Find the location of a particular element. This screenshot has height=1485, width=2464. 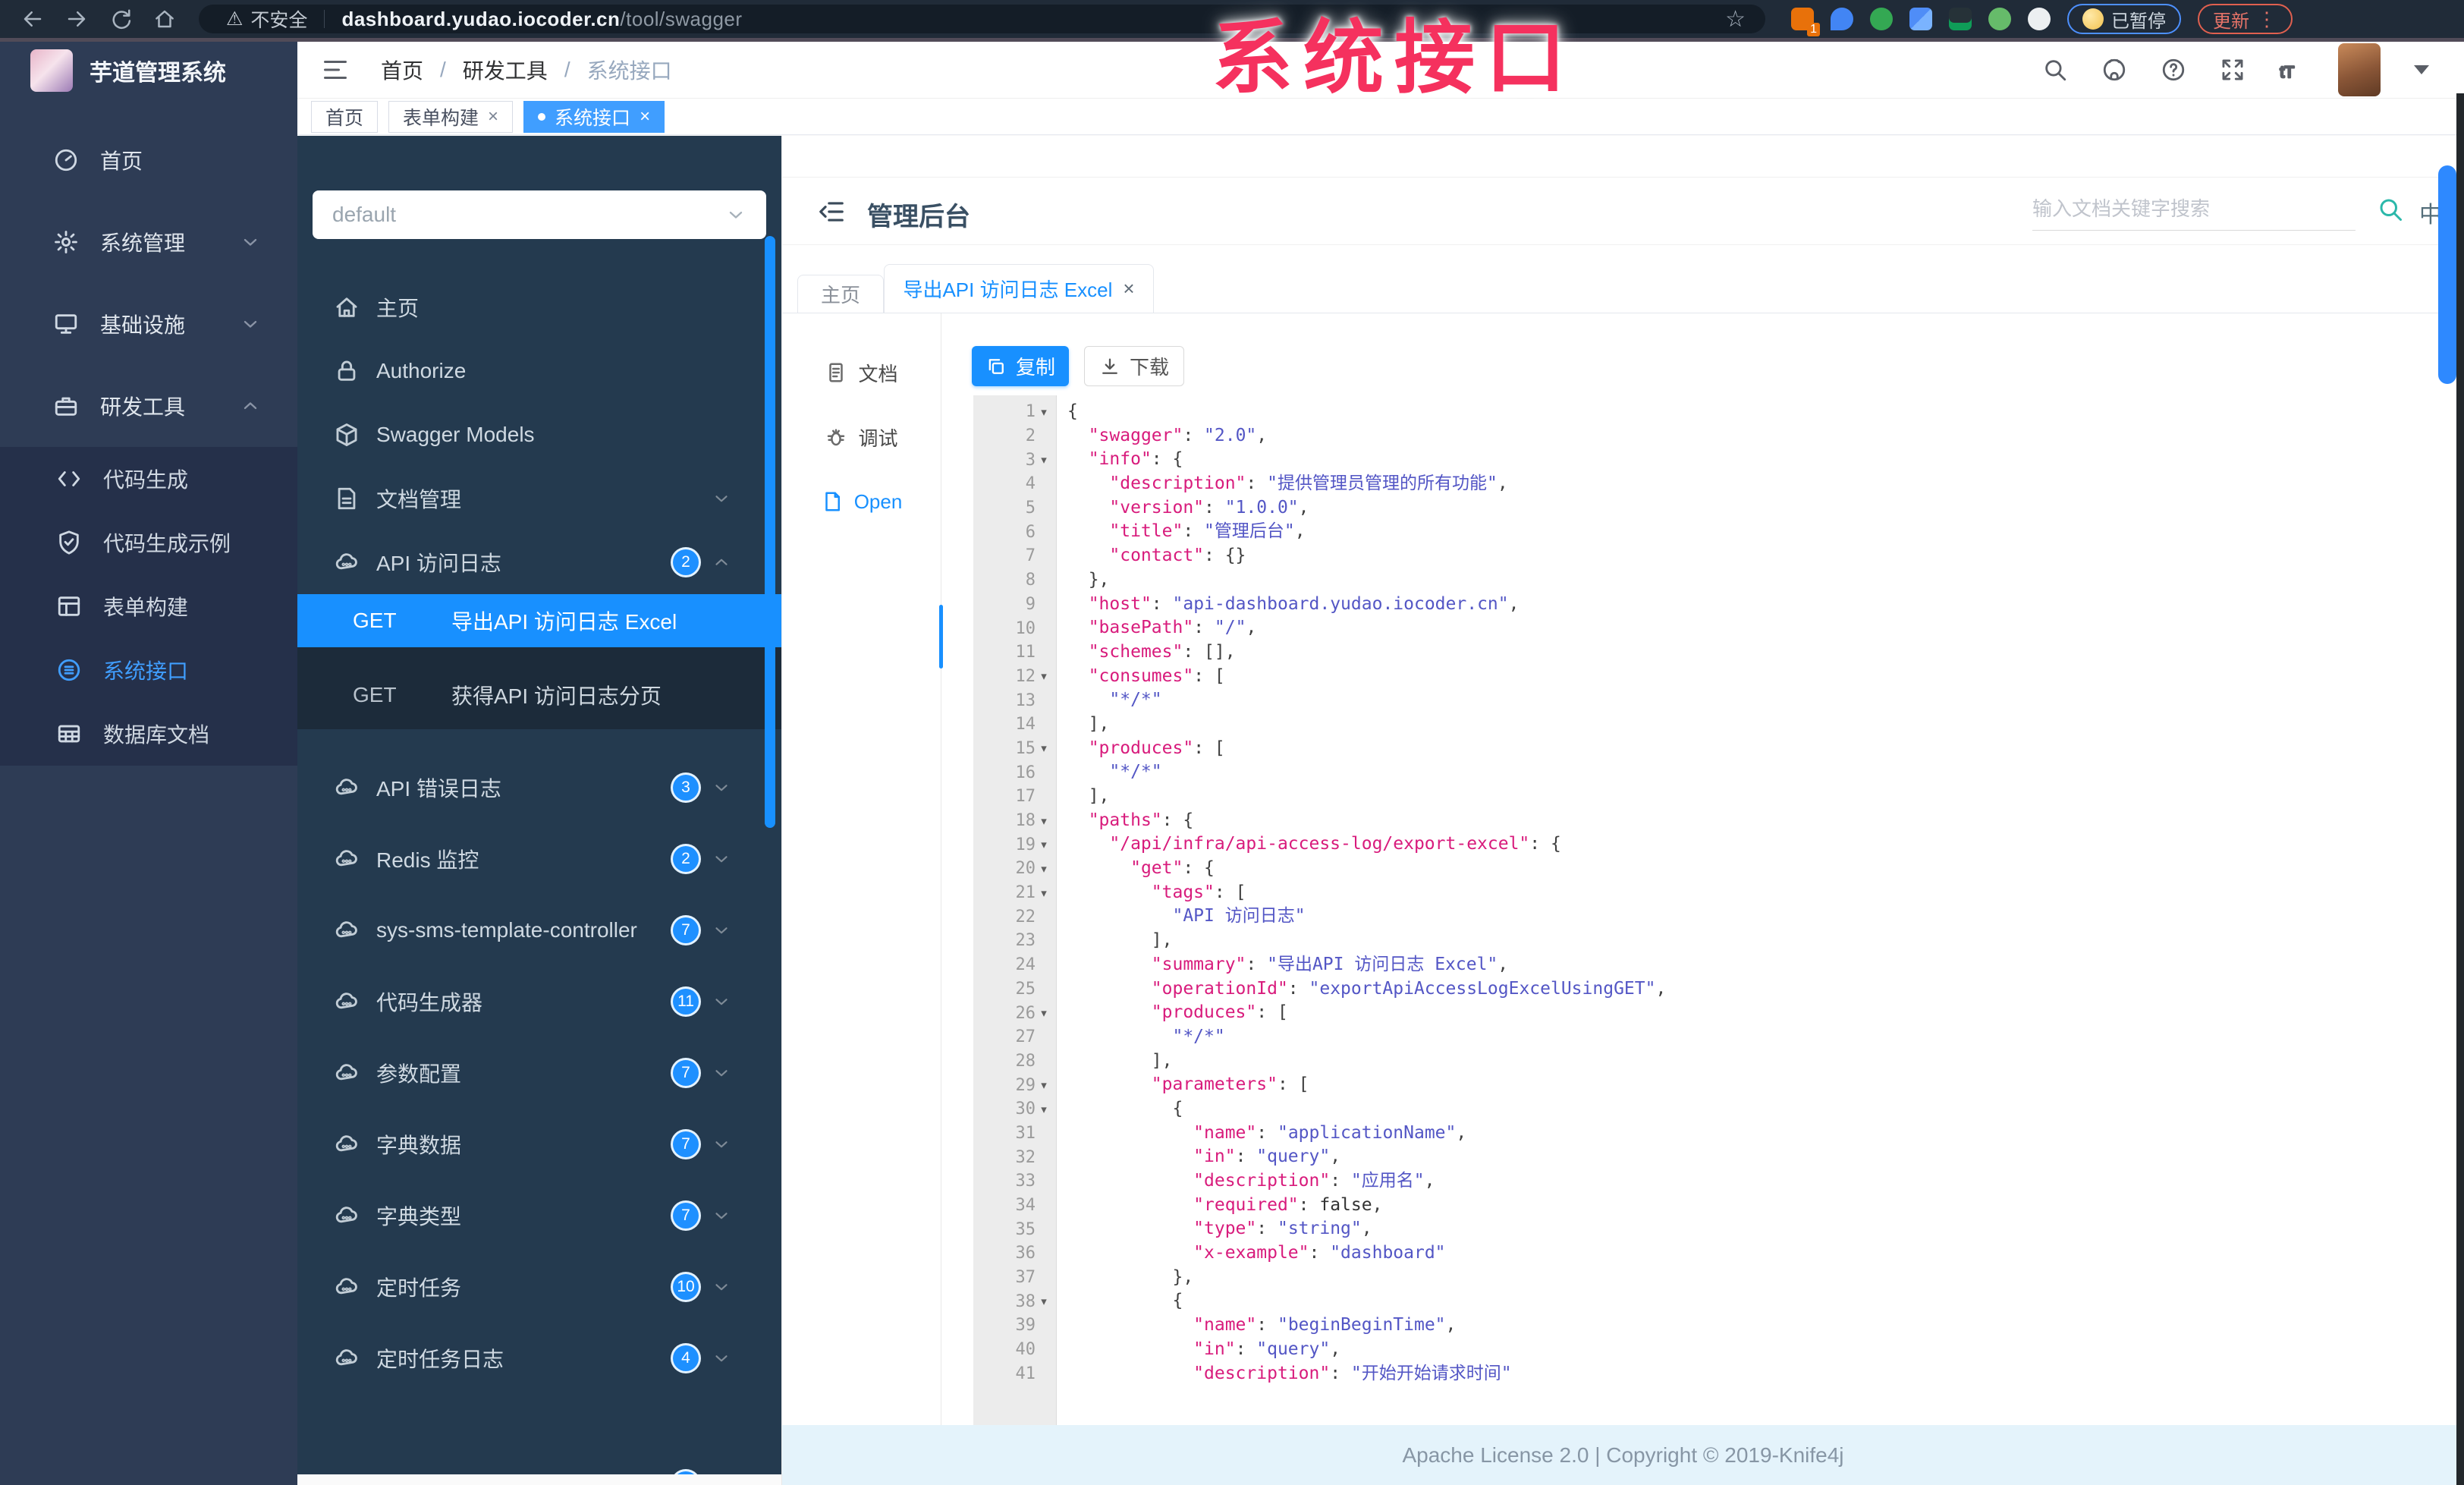

tag-首页: 首页 is located at coordinates (345, 116).